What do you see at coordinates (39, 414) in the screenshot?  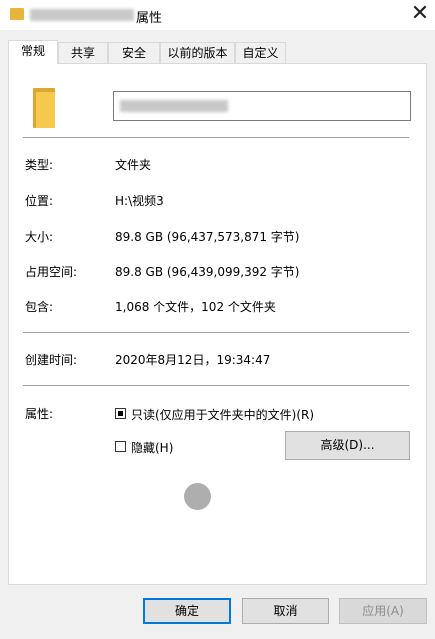 I see `attributes-label: 属性:` at bounding box center [39, 414].